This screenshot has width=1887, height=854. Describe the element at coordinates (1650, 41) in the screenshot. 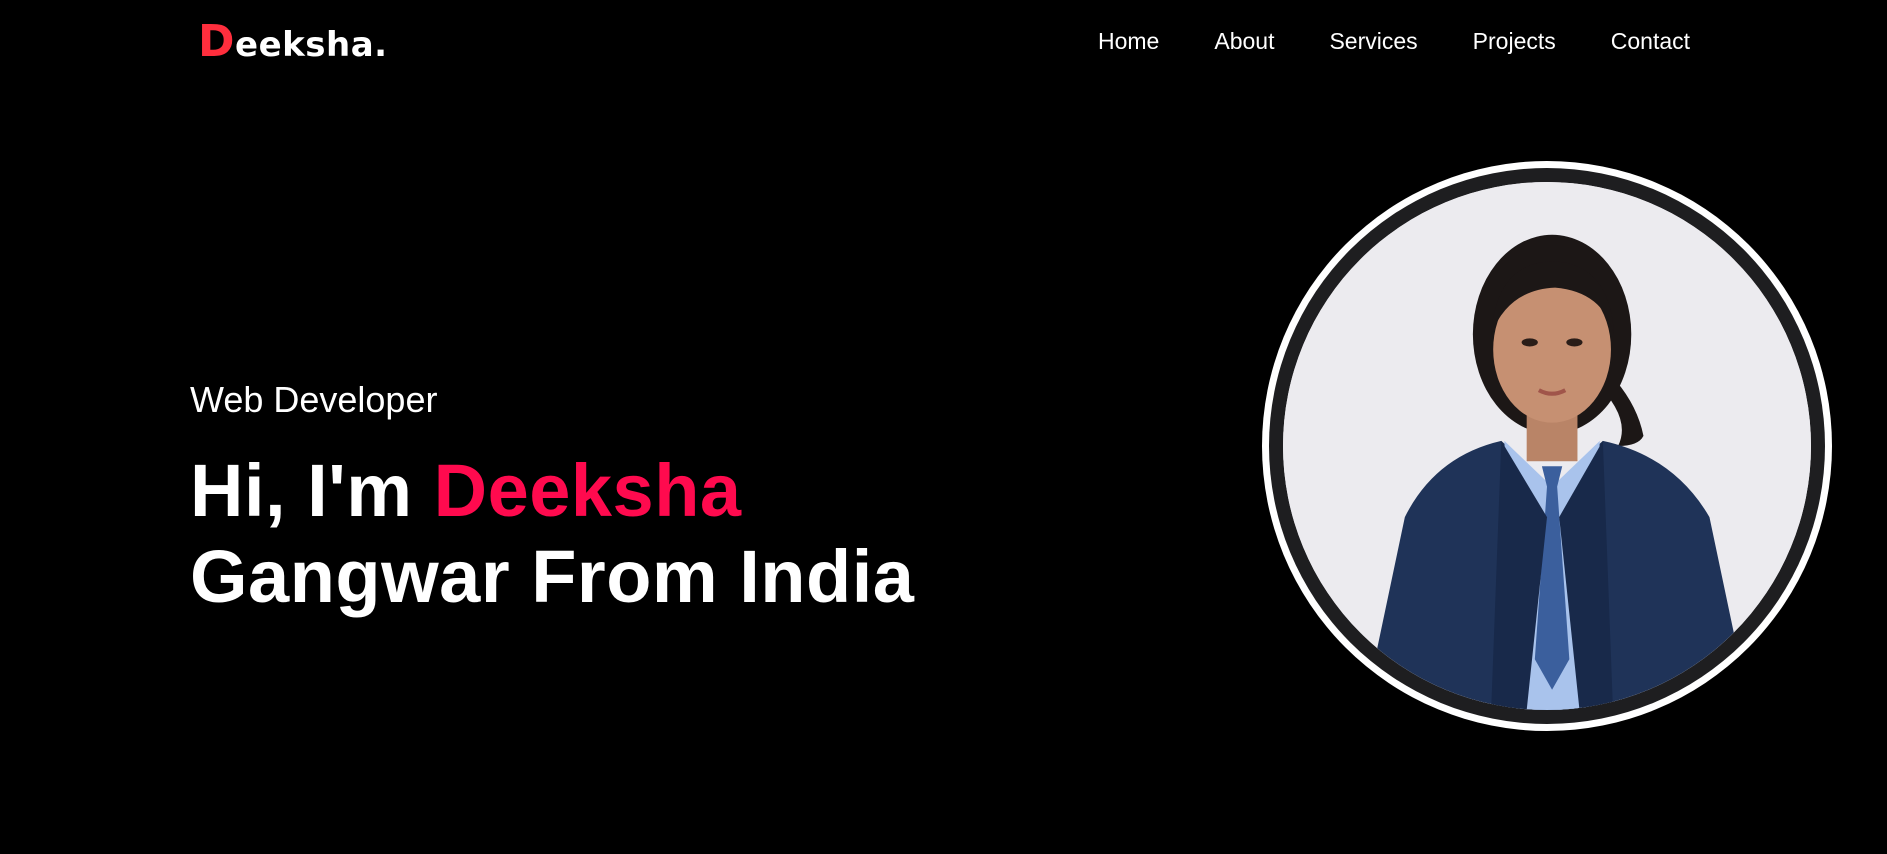

I see `nav-contact: Contact` at that location.